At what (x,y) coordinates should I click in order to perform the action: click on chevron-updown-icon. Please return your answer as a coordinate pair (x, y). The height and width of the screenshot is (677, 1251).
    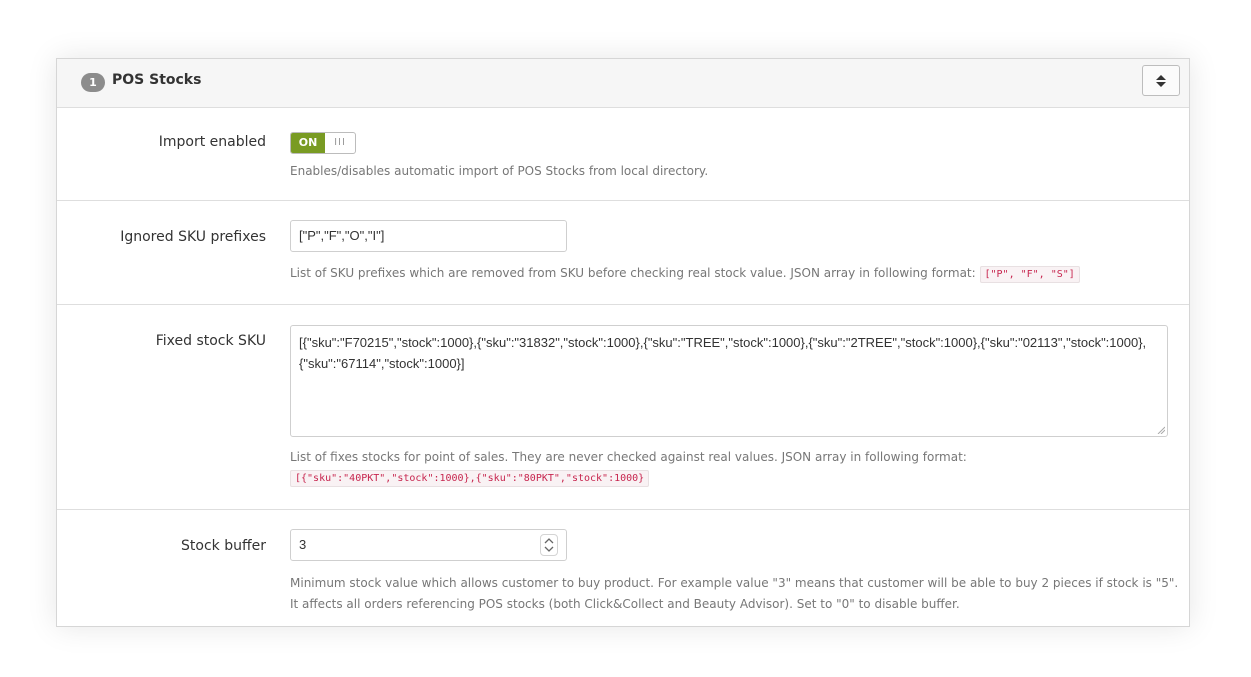
    Looking at the image, I should click on (549, 545).